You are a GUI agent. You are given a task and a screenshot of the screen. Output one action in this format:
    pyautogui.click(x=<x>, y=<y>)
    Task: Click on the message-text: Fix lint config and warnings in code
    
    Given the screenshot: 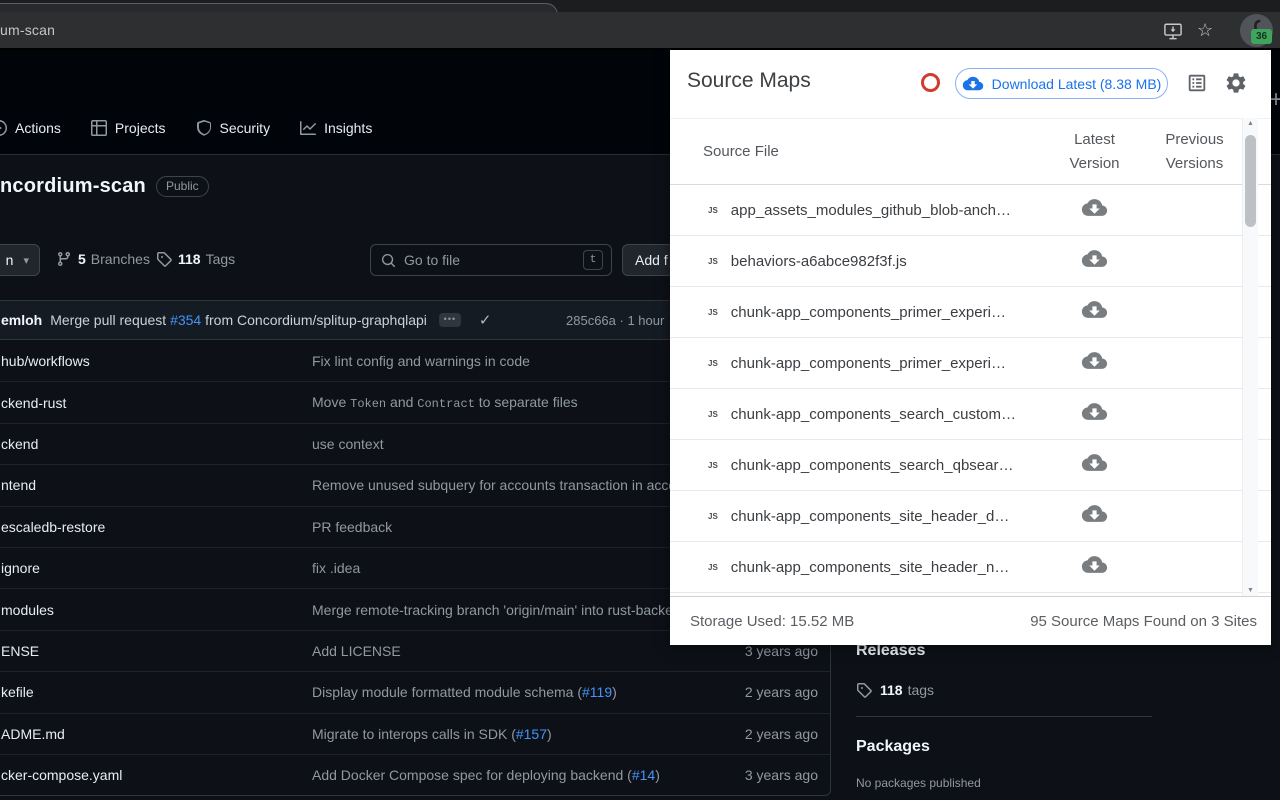 What is the action you would take?
    pyautogui.click(x=421, y=360)
    